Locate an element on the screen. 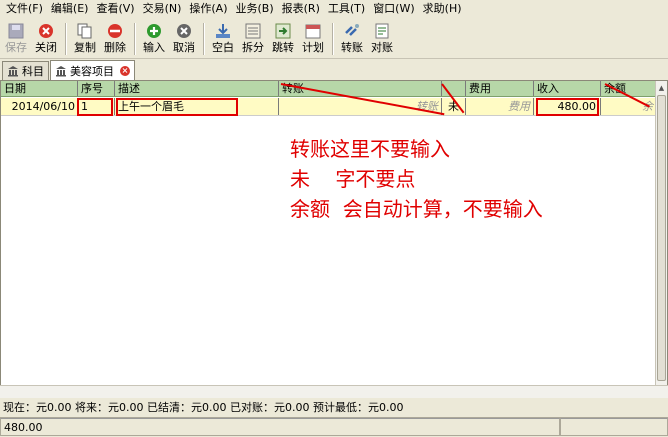 The width and height of the screenshot is (668, 437). schedule-button: 计划 is located at coordinates (313, 39).